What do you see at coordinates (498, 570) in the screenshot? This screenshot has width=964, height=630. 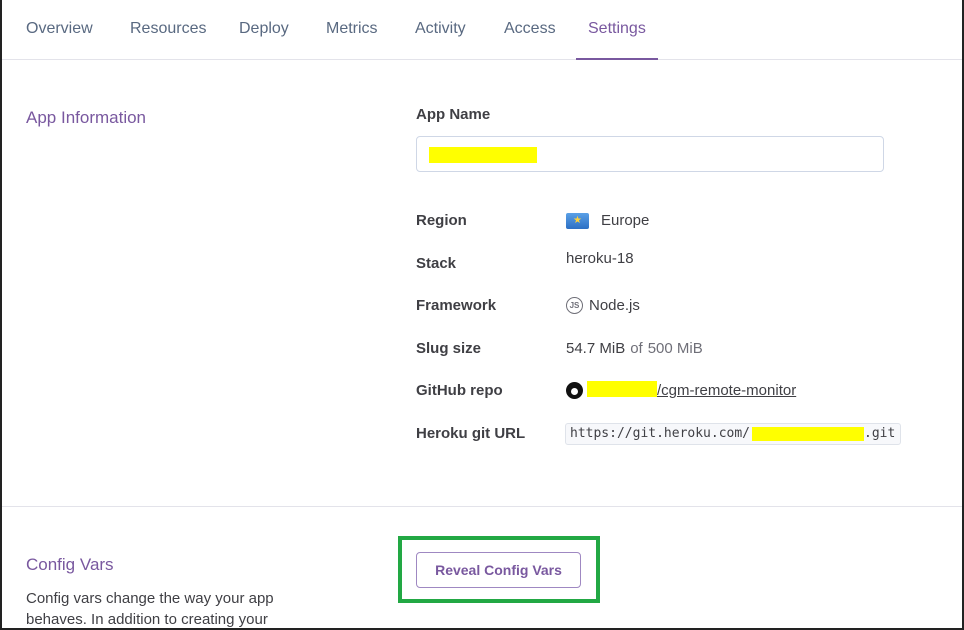 I see `reveal-config-vars-button: Reveal Config Vars` at bounding box center [498, 570].